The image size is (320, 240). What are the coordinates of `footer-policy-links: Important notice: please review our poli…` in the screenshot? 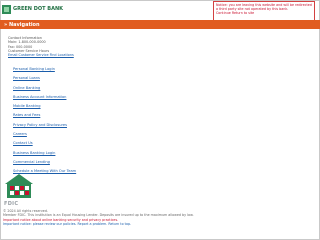 It's located at (161, 224).